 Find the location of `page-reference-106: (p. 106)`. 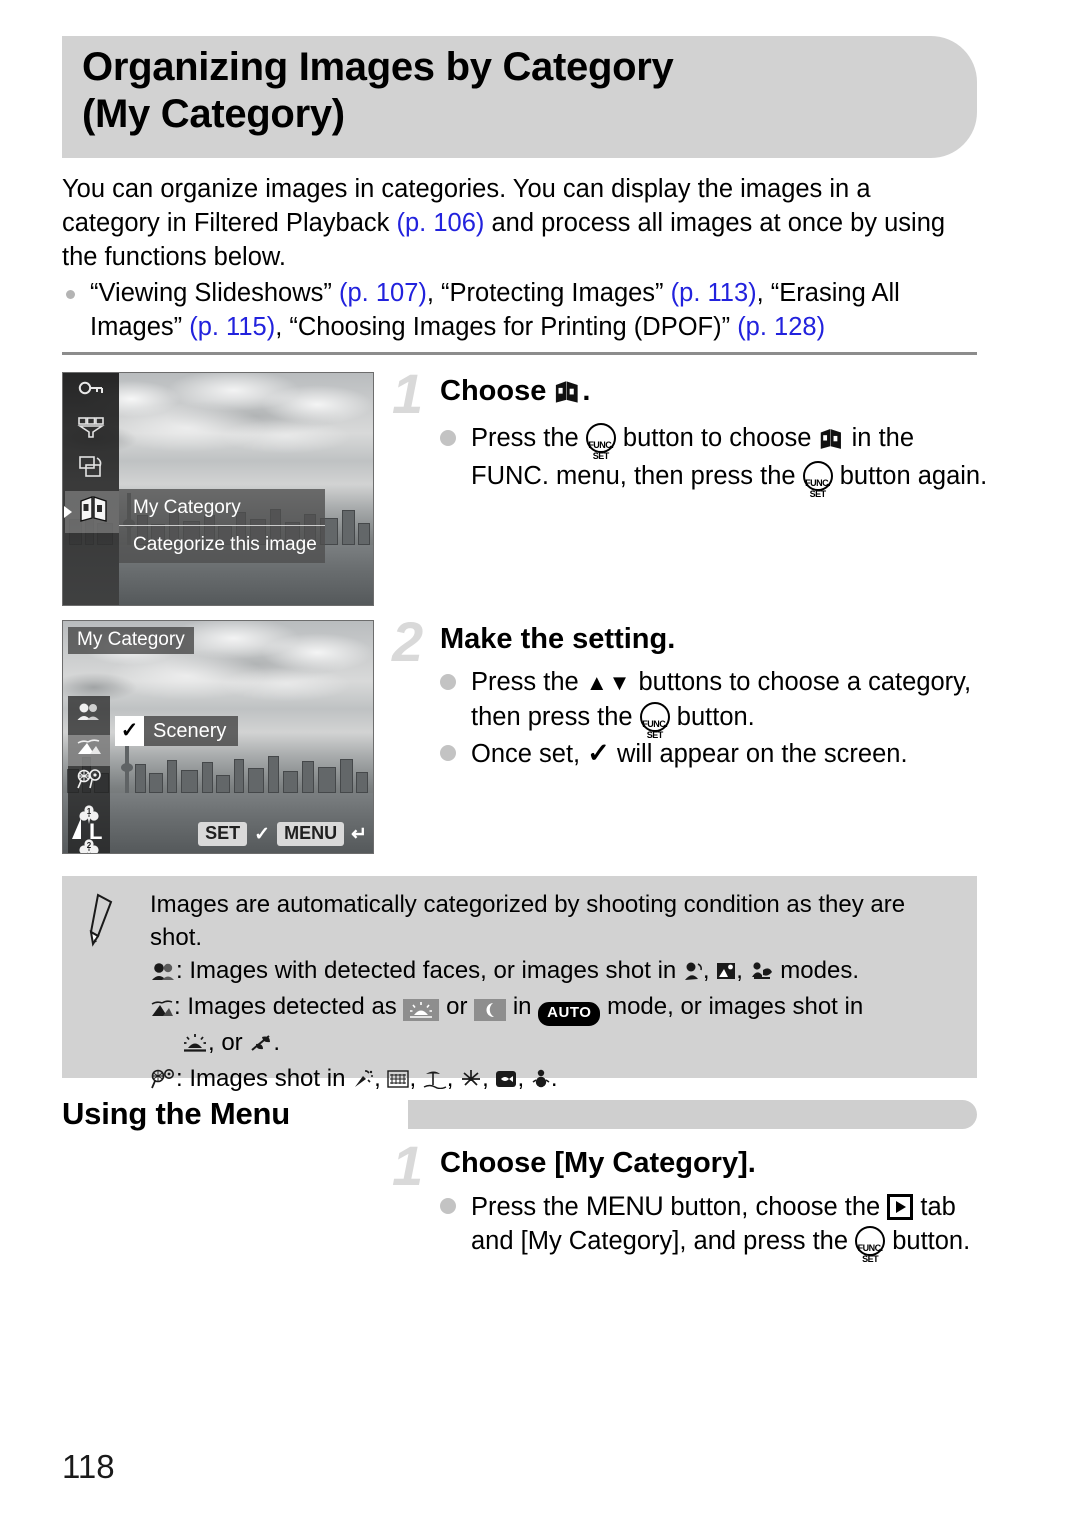

page-reference-106: (p. 106) is located at coordinates (441, 223).